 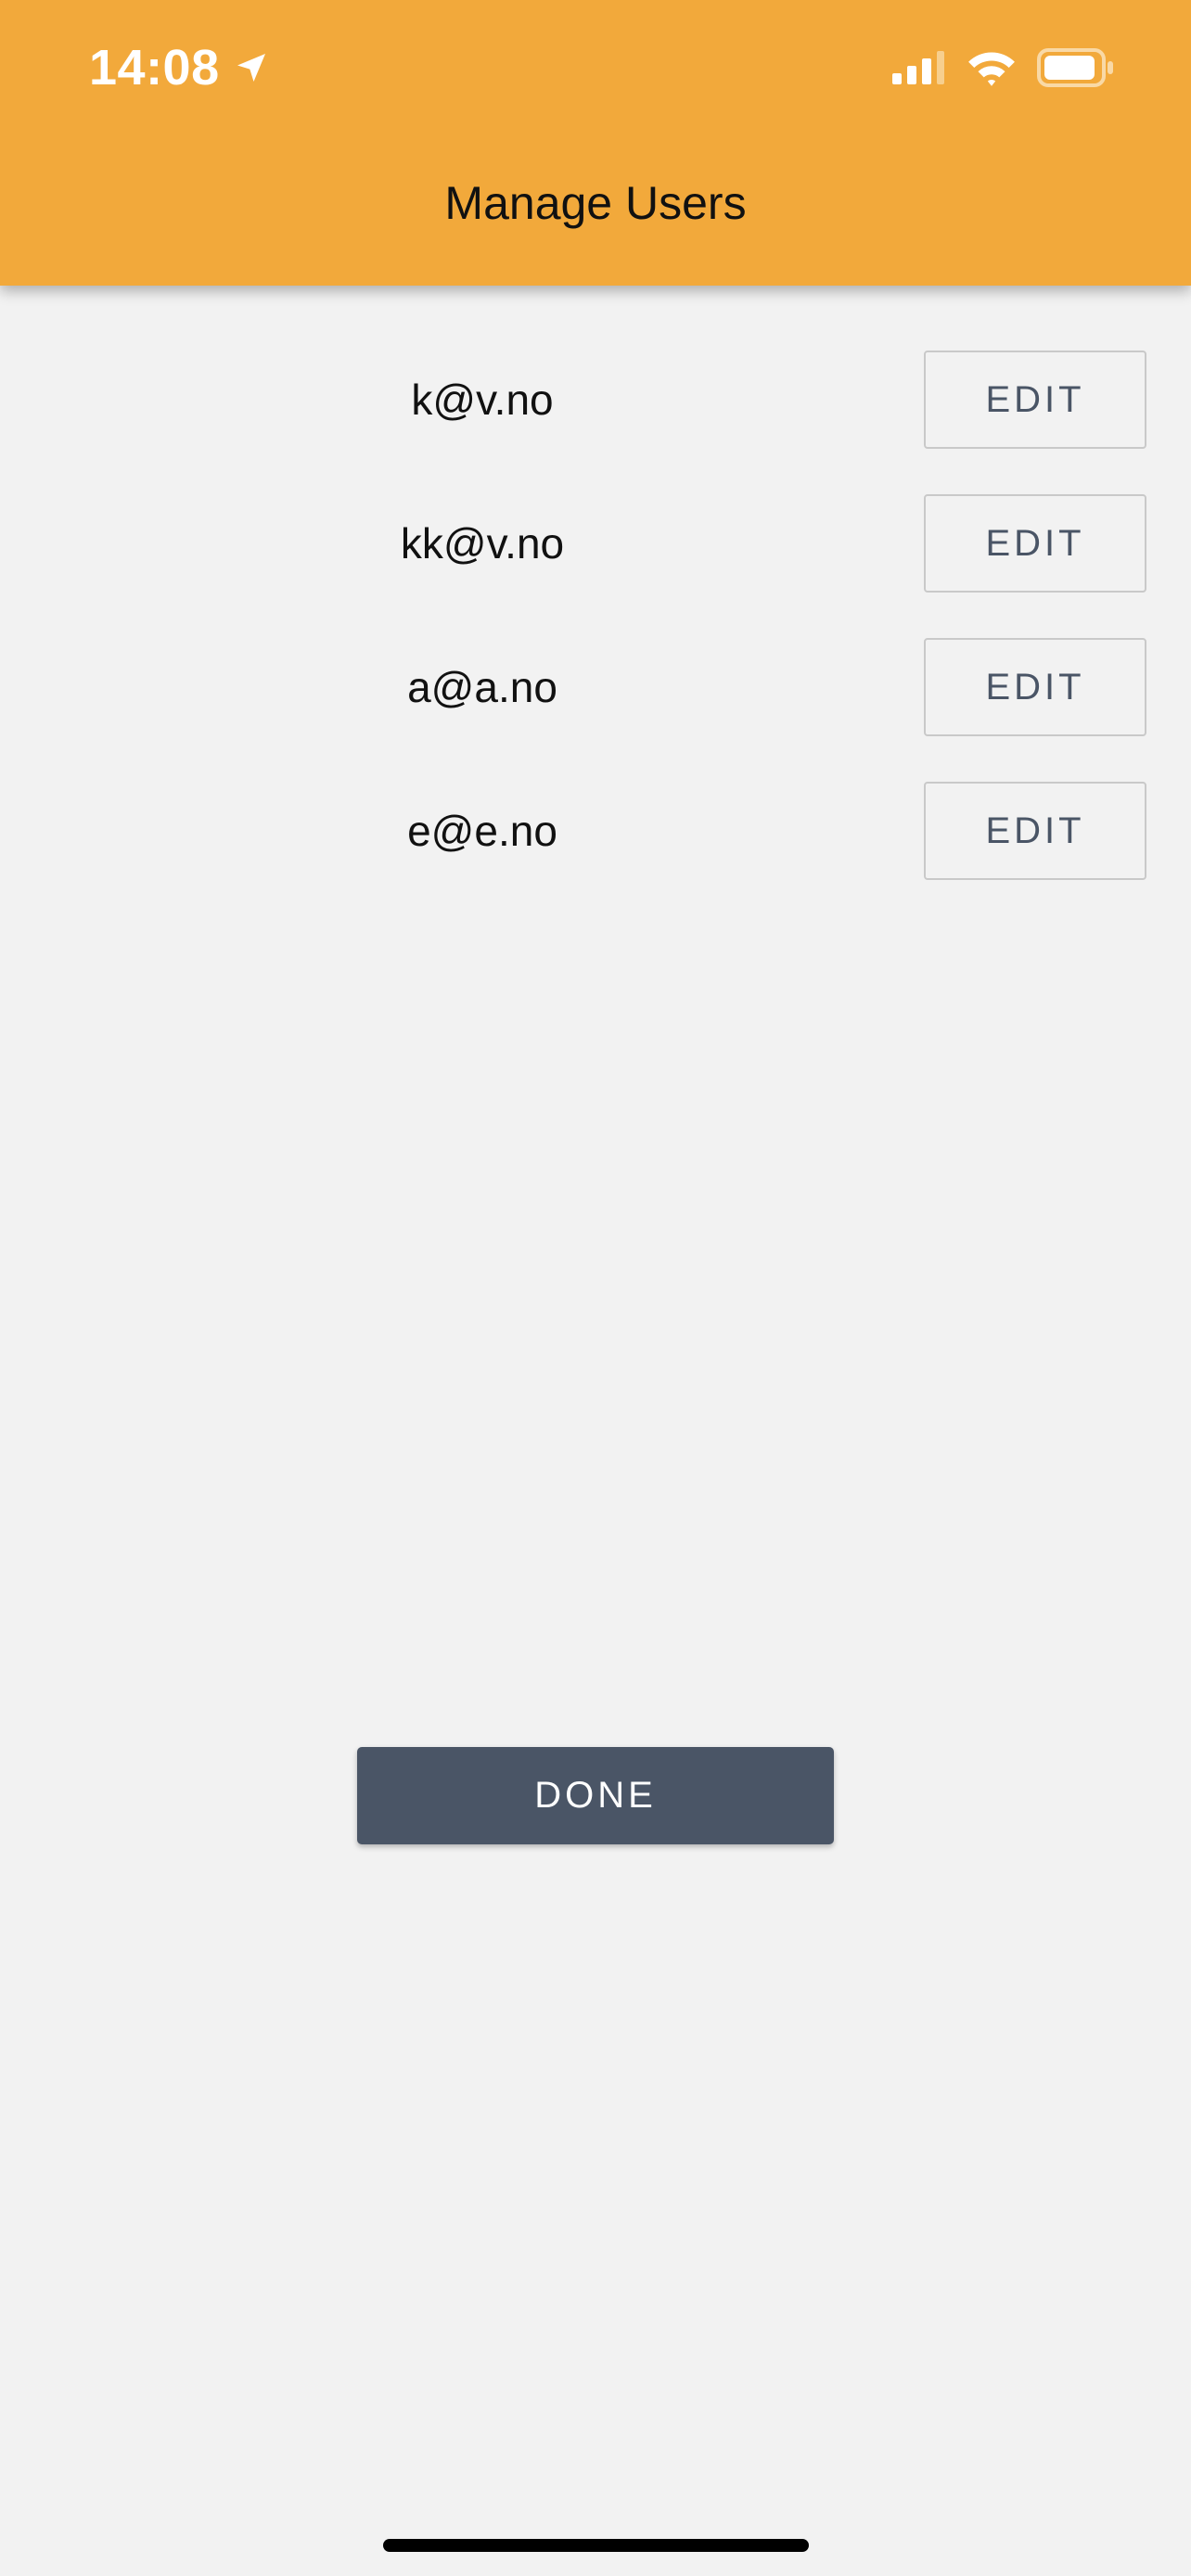 I want to click on location-arrow-icon, so click(x=251, y=68).